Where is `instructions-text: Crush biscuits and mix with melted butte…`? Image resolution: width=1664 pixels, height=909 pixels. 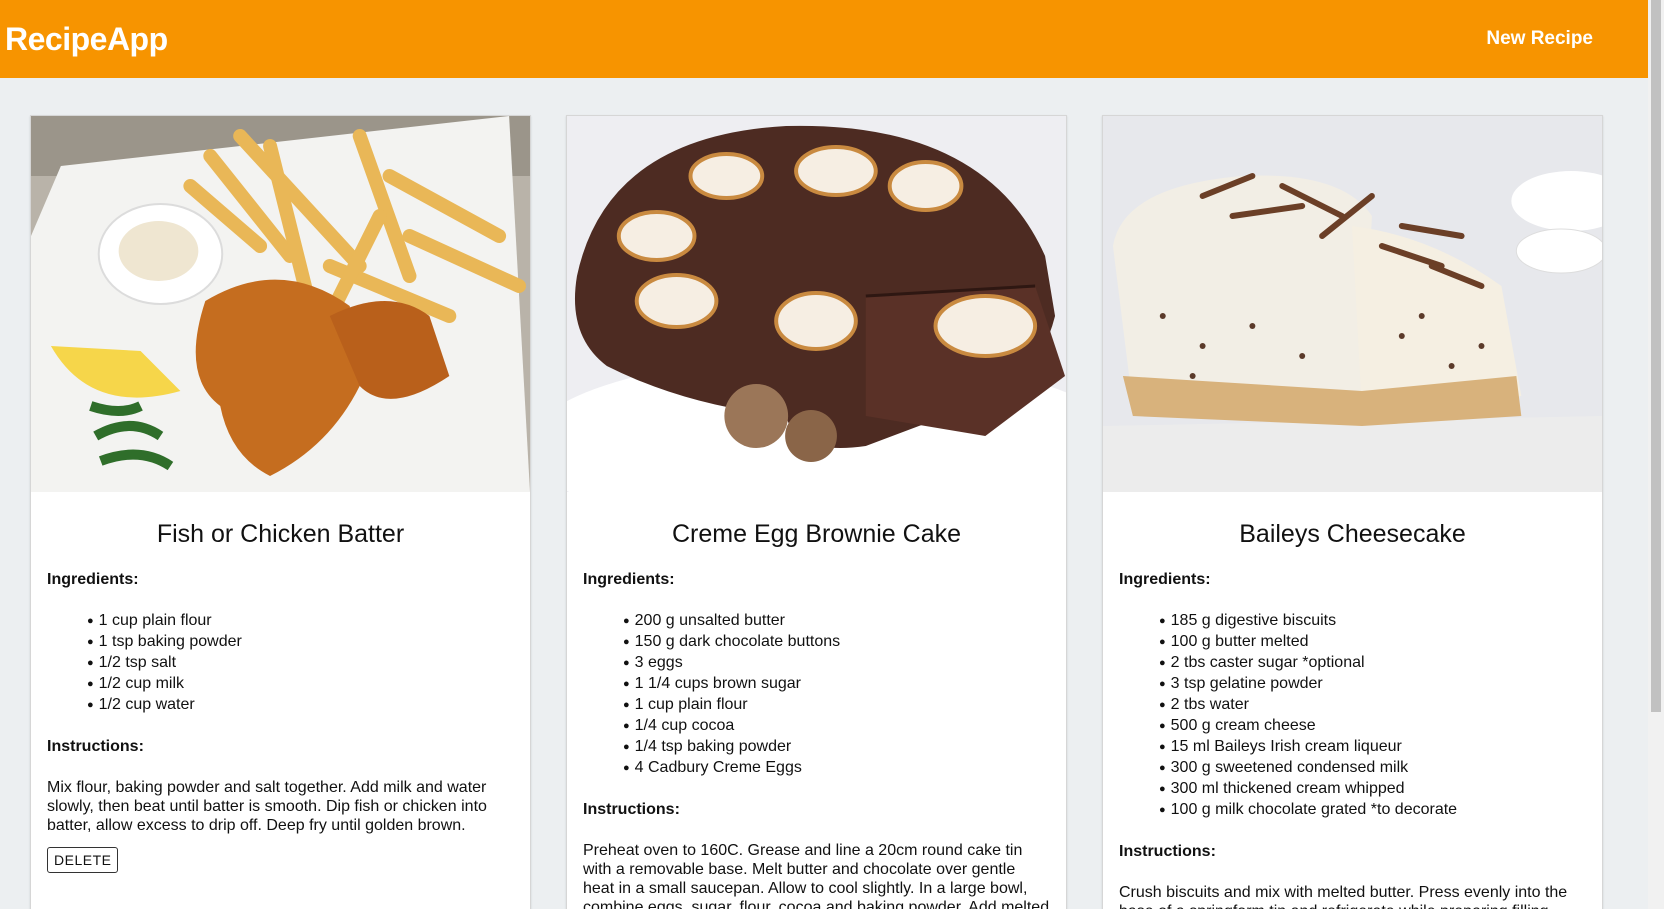 instructions-text: Crush biscuits and mix with melted butte… is located at coordinates (1343, 896).